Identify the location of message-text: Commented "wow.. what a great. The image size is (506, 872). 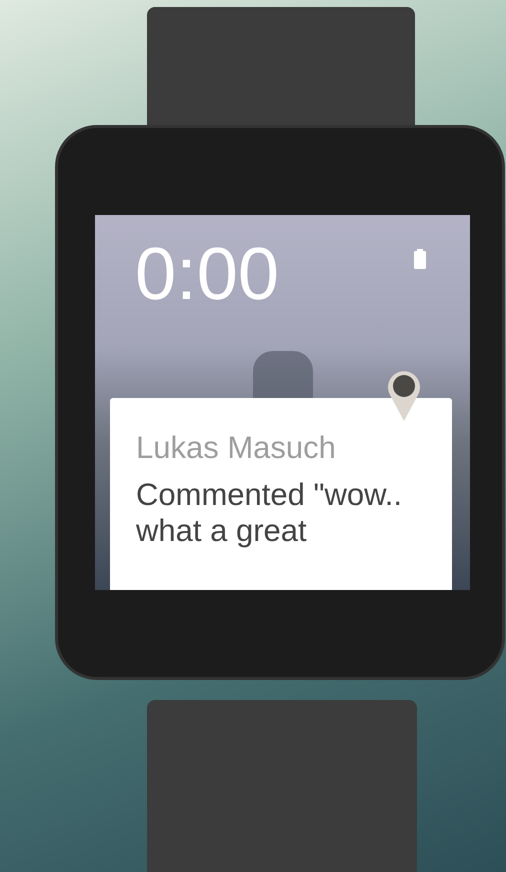
(269, 513).